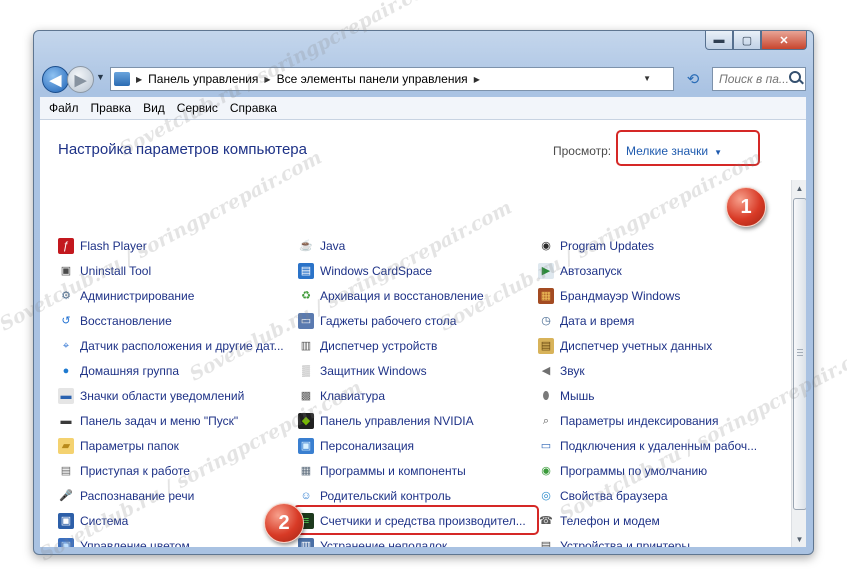 The image size is (847, 588). What do you see at coordinates (423, 108) in the screenshot?
I see `menu-bar: Файл Правка Вид Сервис Справка` at bounding box center [423, 108].